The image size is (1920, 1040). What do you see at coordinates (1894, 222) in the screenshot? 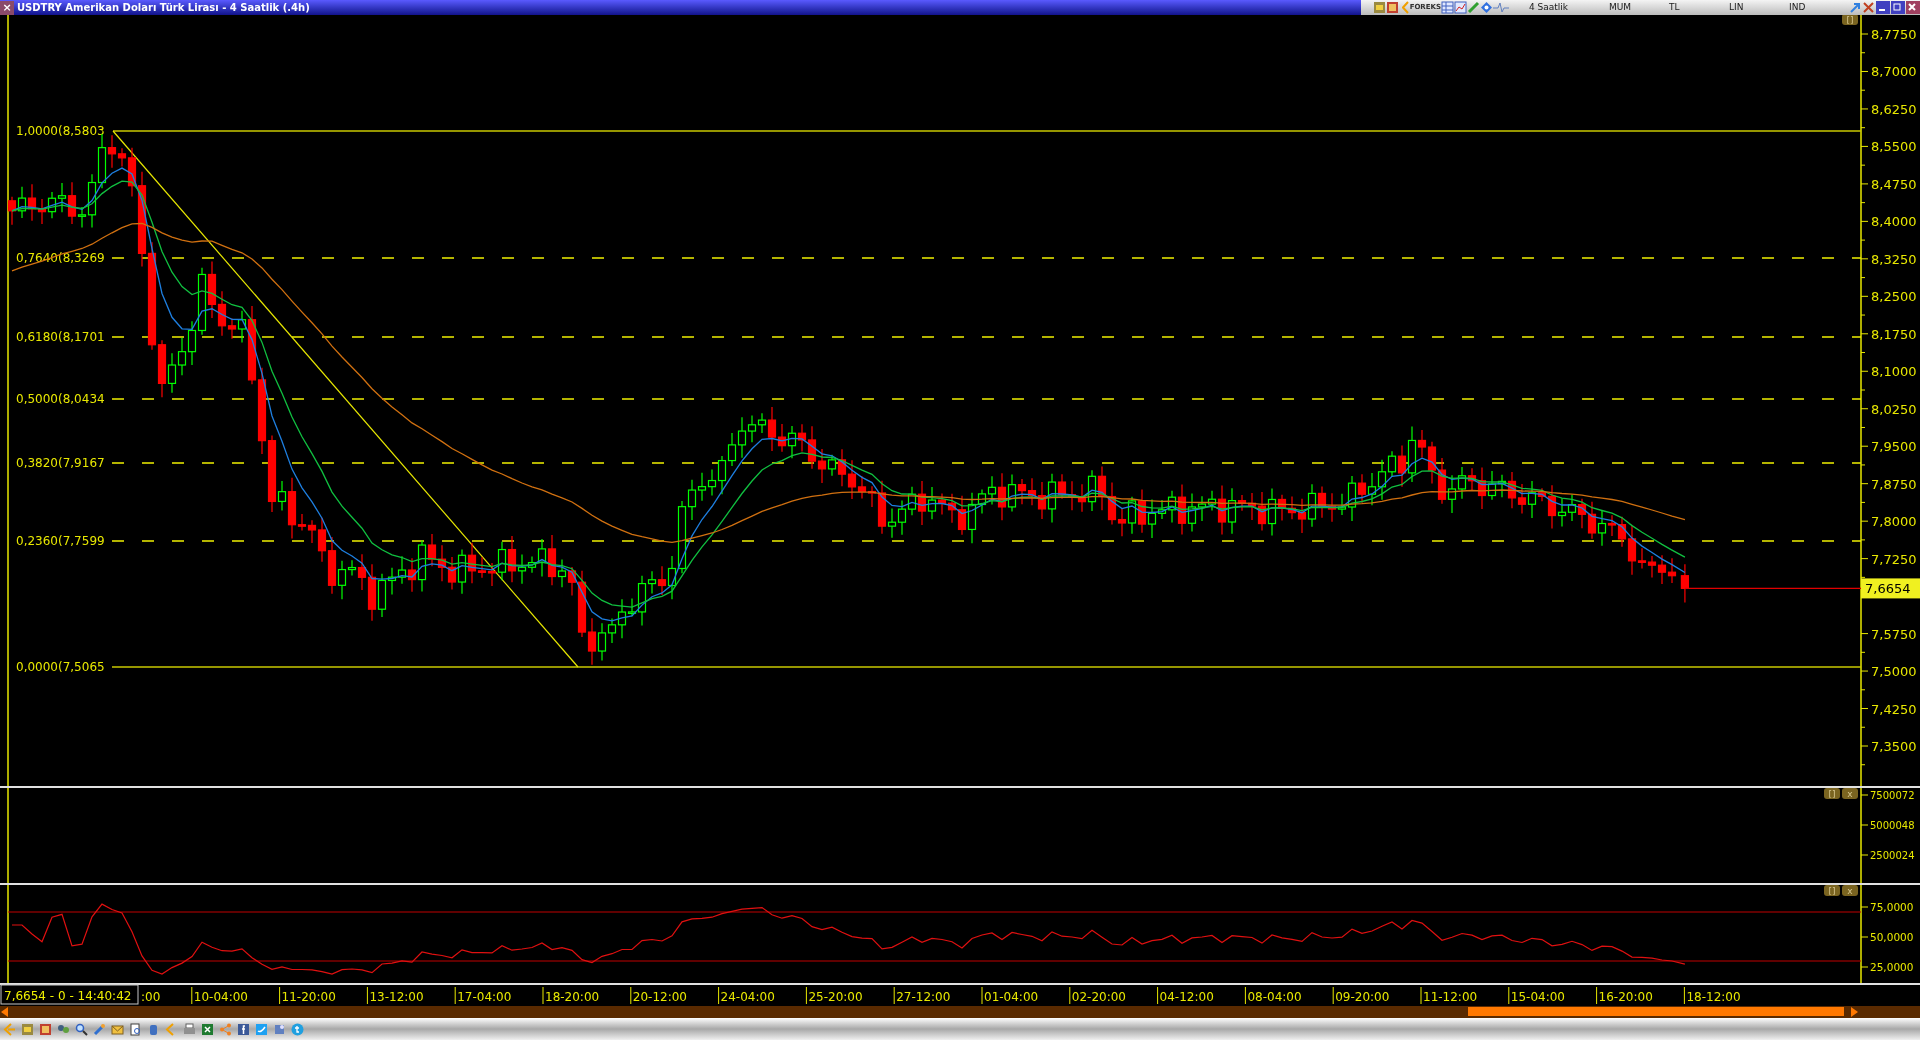
I see `axis-tick-label: 8,4000` at bounding box center [1894, 222].